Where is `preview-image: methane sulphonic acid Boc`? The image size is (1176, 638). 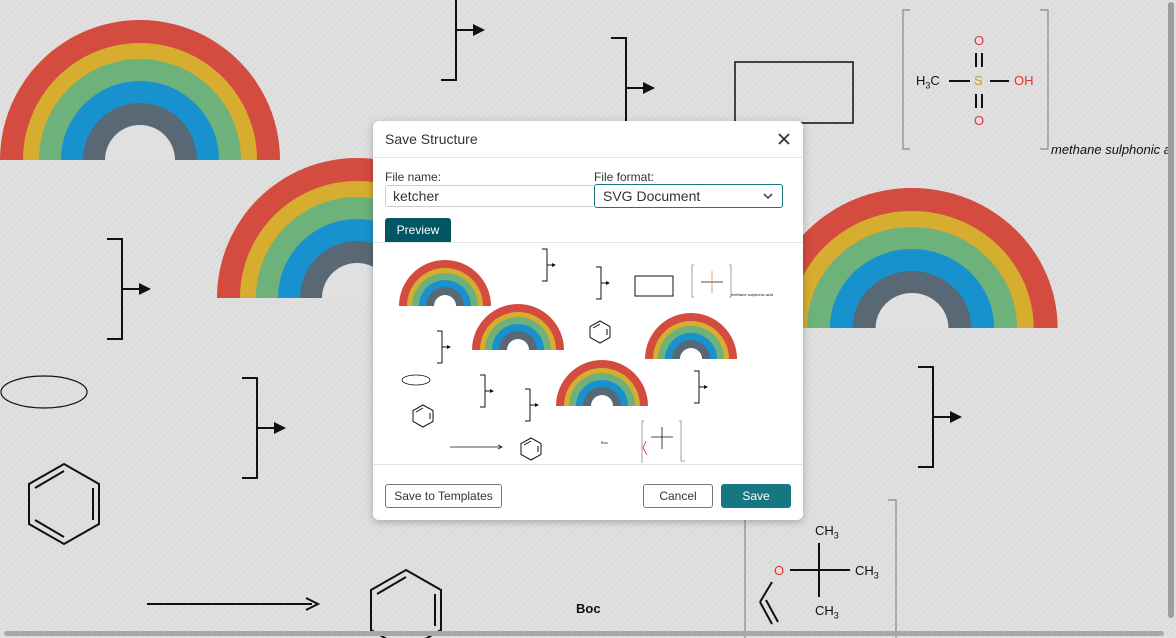 preview-image: methane sulphonic acid Boc is located at coordinates (586, 355).